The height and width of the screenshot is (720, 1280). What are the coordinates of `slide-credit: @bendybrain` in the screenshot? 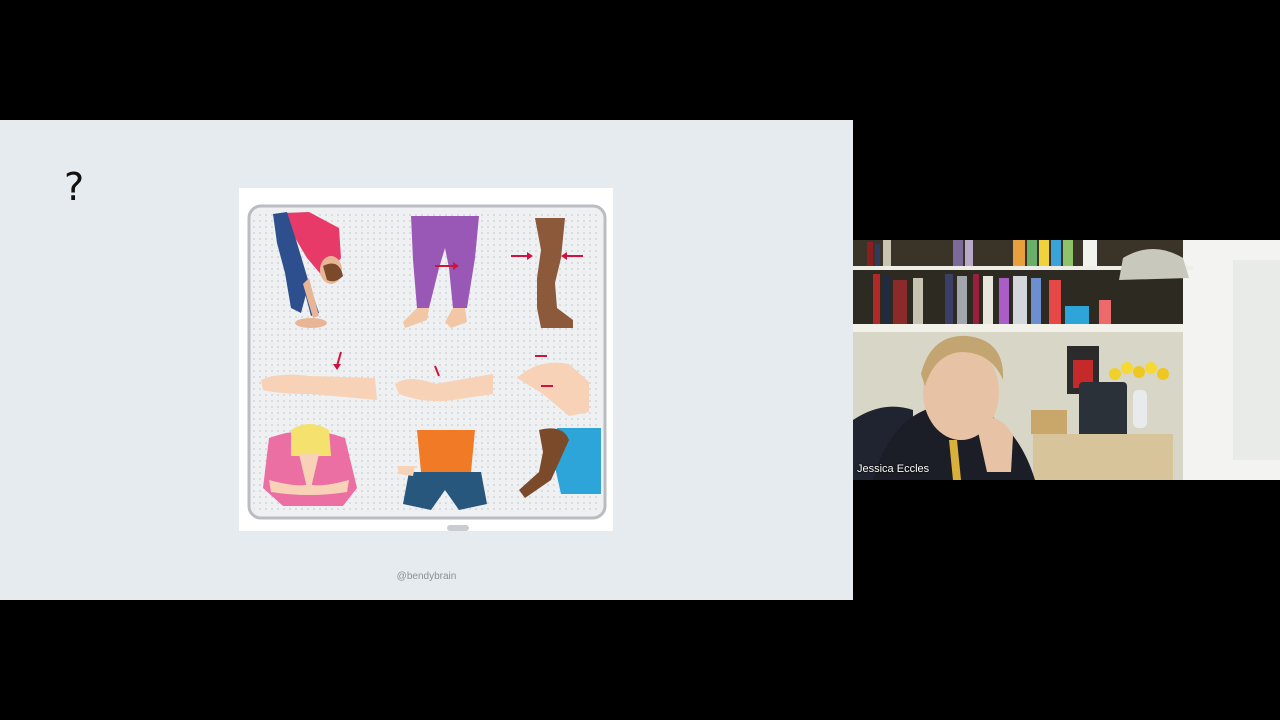 It's located at (426, 576).